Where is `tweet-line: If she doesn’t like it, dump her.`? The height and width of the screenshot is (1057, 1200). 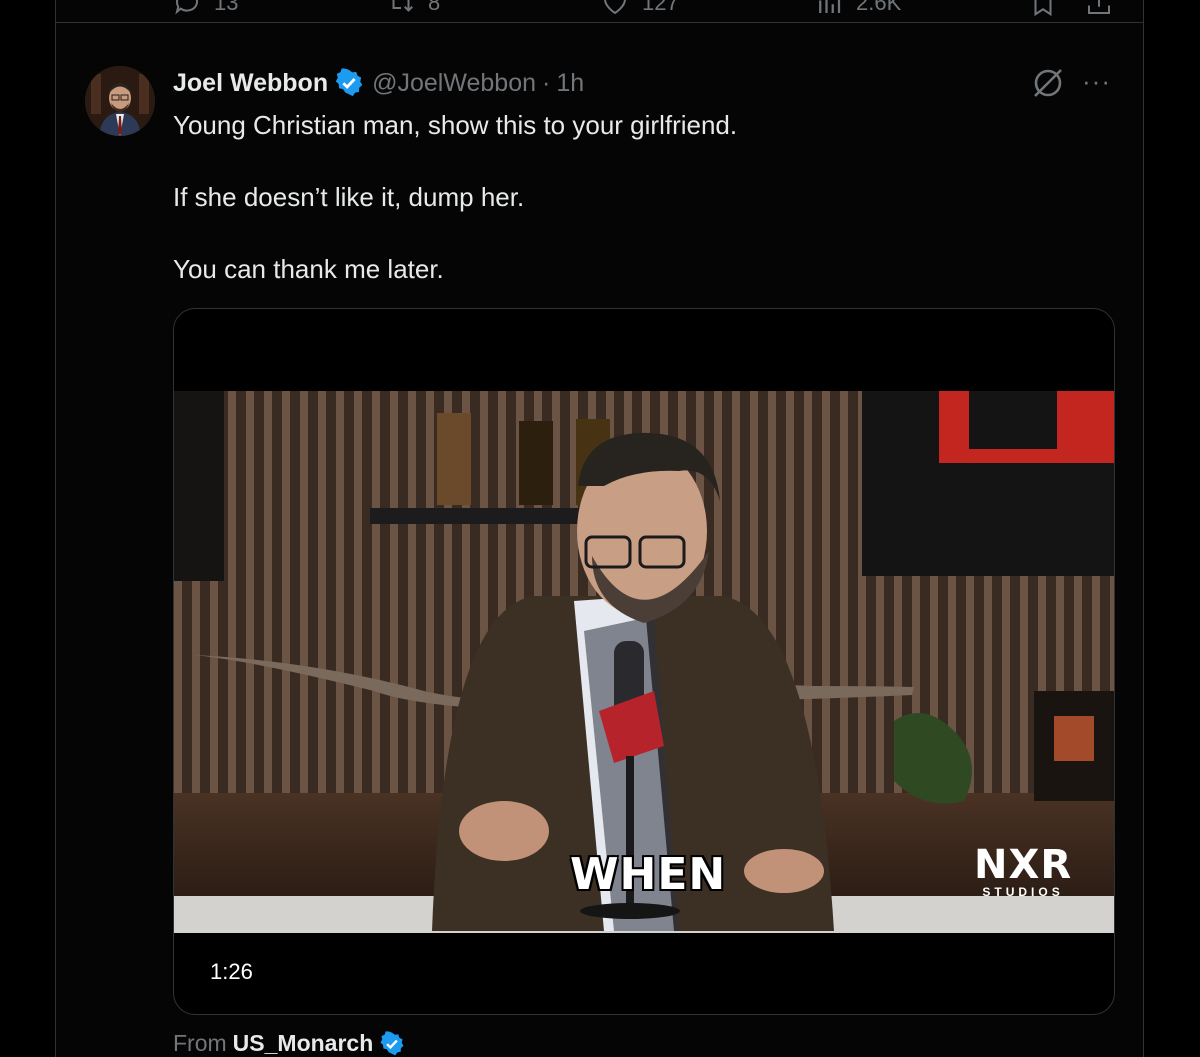 tweet-line: If she doesn’t like it, dump her. is located at coordinates (349, 197).